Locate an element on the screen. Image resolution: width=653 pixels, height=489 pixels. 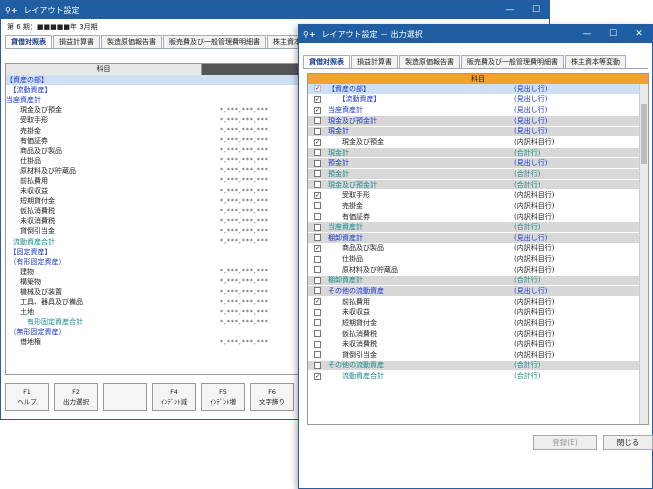
row-label: 土地 is located at coordinates (20, 312).